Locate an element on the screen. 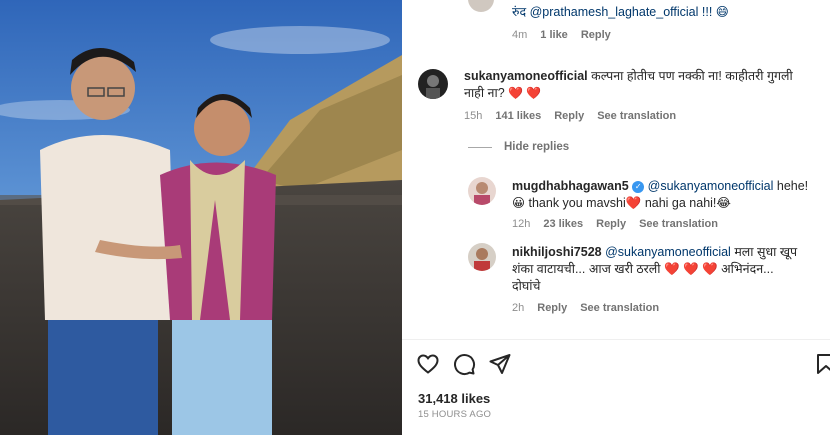  reply-meta: 2h Reply See translation is located at coordinates (585, 308).